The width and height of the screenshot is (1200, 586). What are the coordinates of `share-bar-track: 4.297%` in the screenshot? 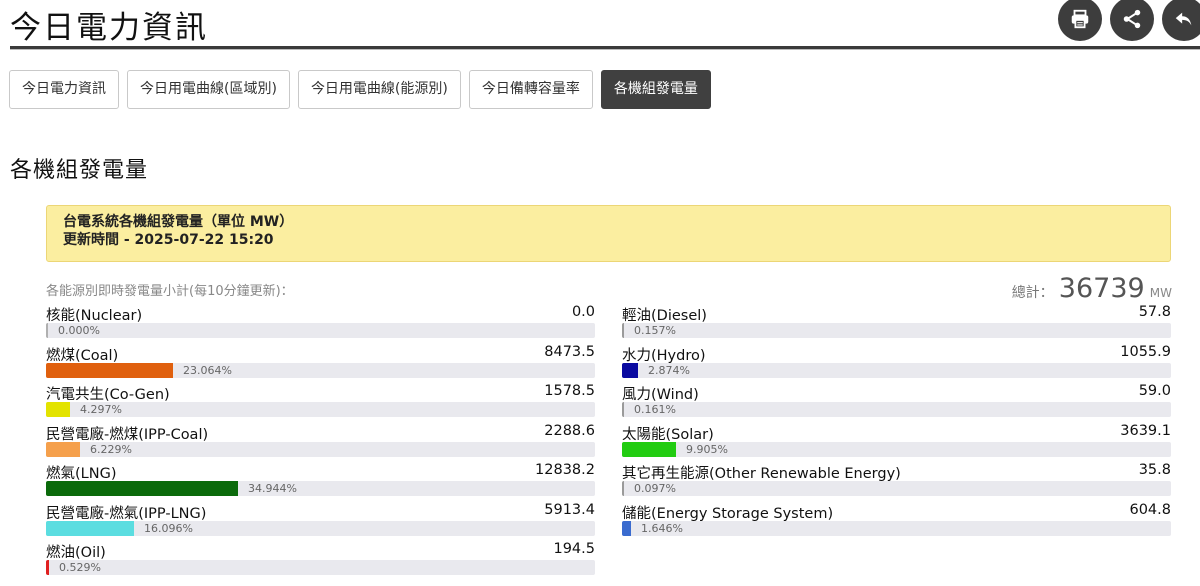 It's located at (320, 409).